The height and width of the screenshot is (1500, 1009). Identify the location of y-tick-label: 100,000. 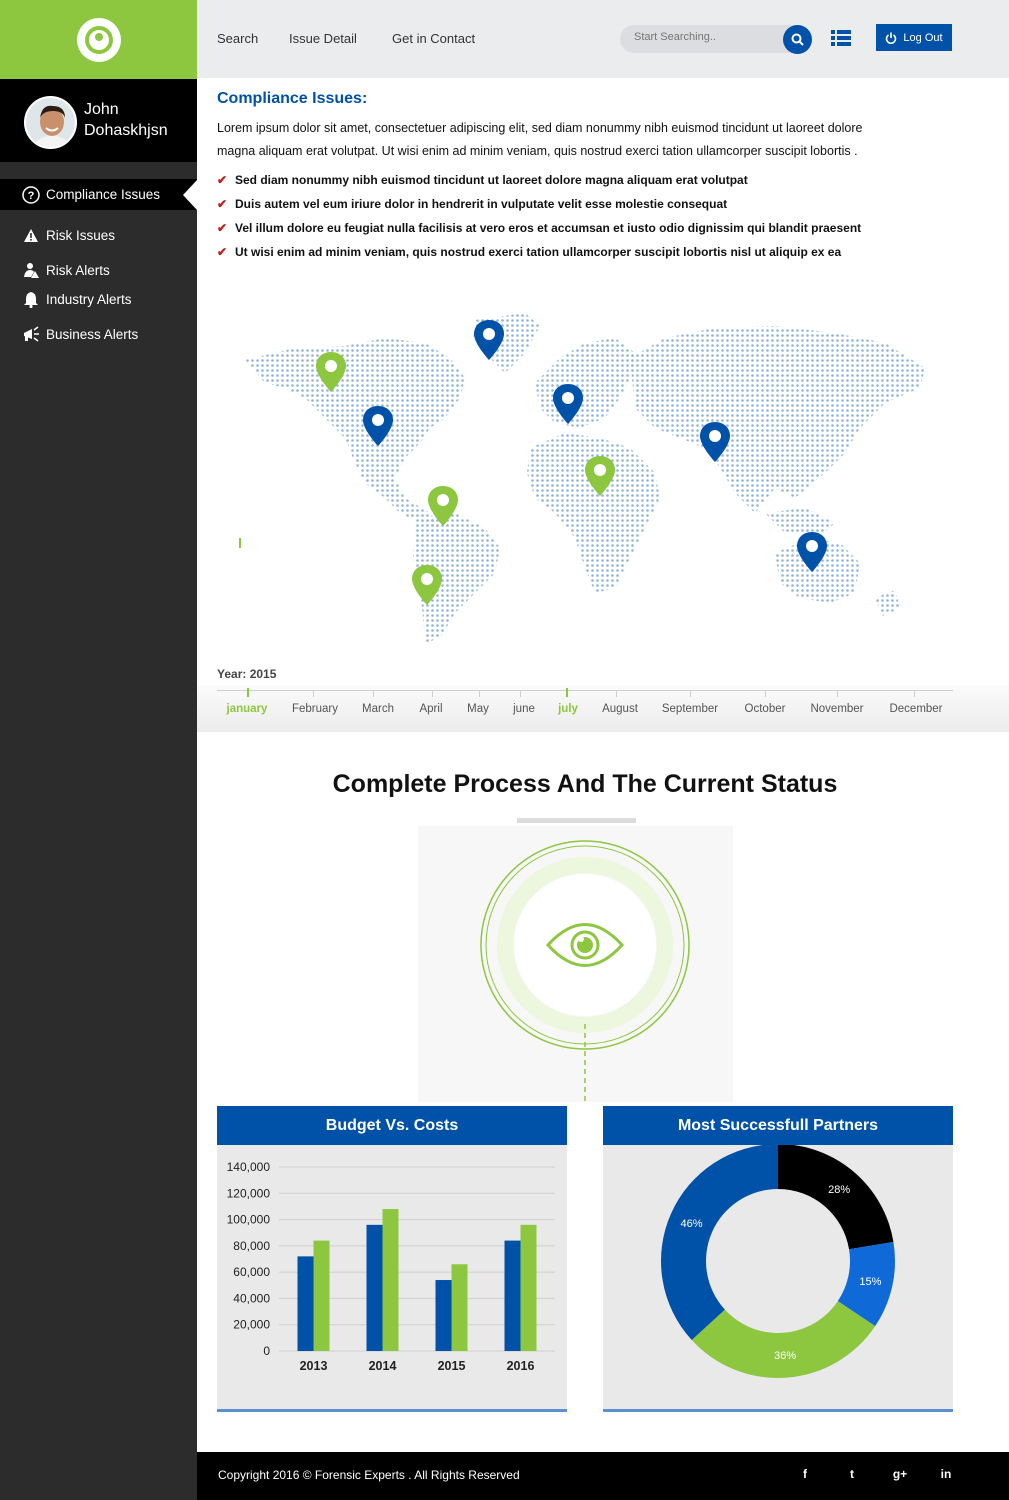
(249, 1220).